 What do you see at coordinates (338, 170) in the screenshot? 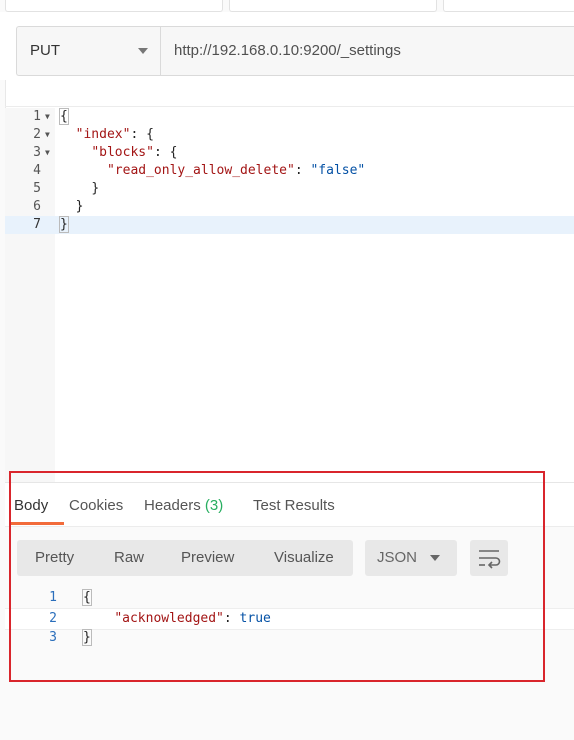
I see `code-token: "false"` at bounding box center [338, 170].